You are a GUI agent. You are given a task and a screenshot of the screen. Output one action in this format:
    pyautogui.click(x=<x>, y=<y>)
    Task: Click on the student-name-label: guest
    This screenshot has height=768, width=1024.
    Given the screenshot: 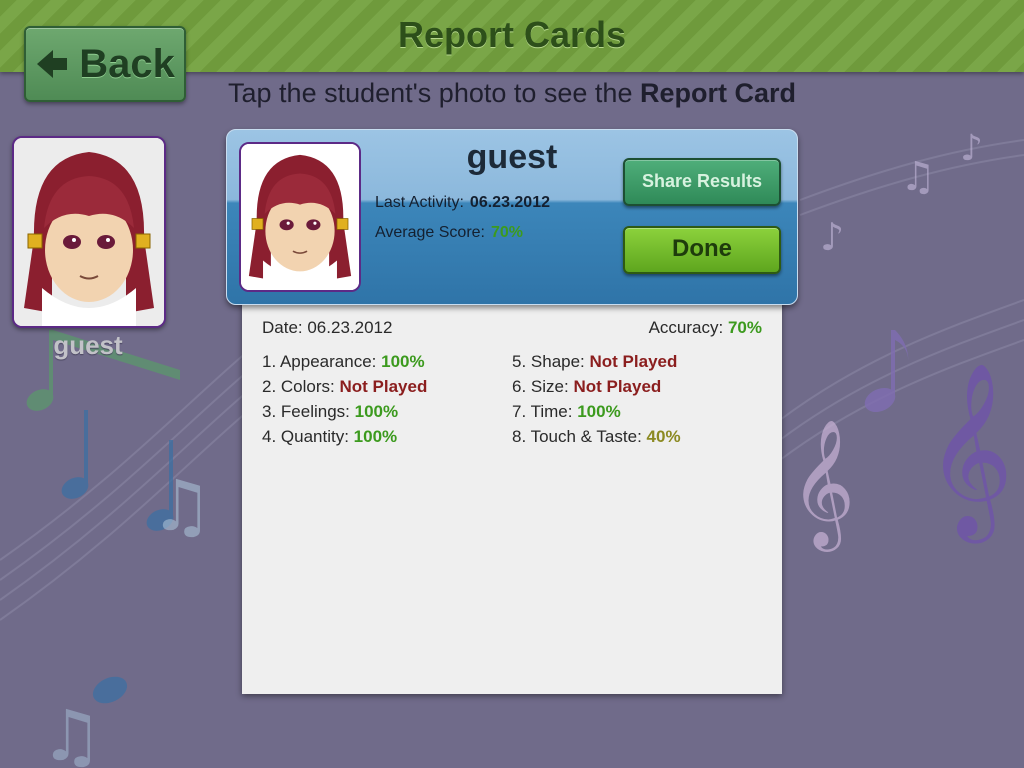 What is the action you would take?
    pyautogui.click(x=88, y=345)
    